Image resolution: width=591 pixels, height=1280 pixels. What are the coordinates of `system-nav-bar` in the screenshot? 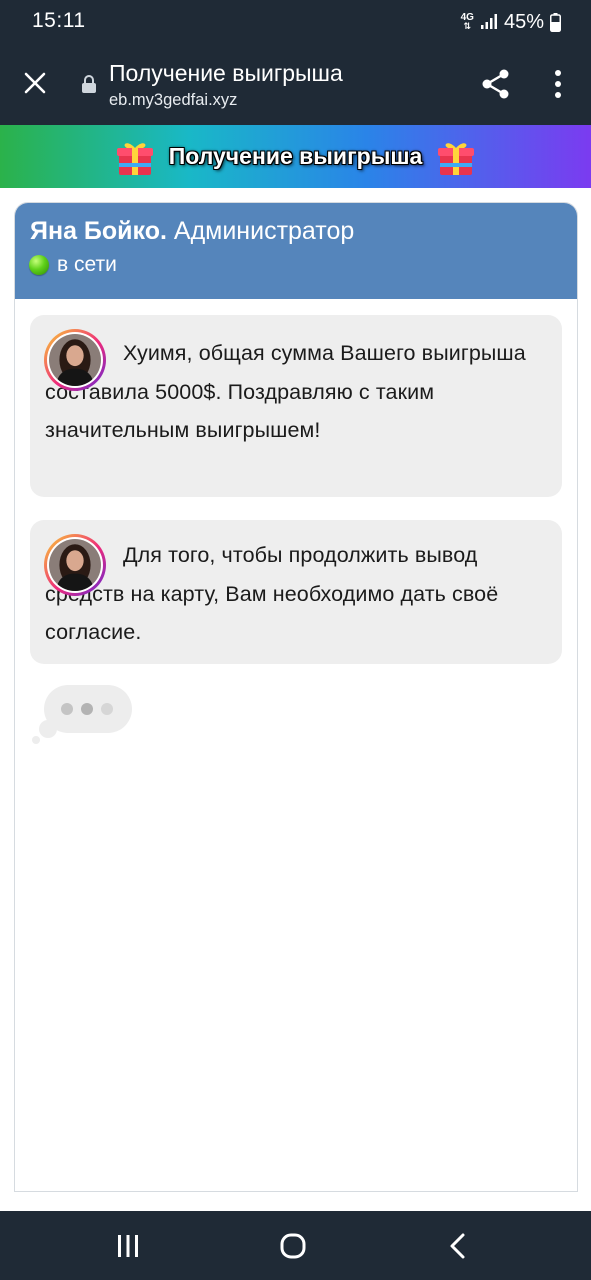 It's located at (295, 1245).